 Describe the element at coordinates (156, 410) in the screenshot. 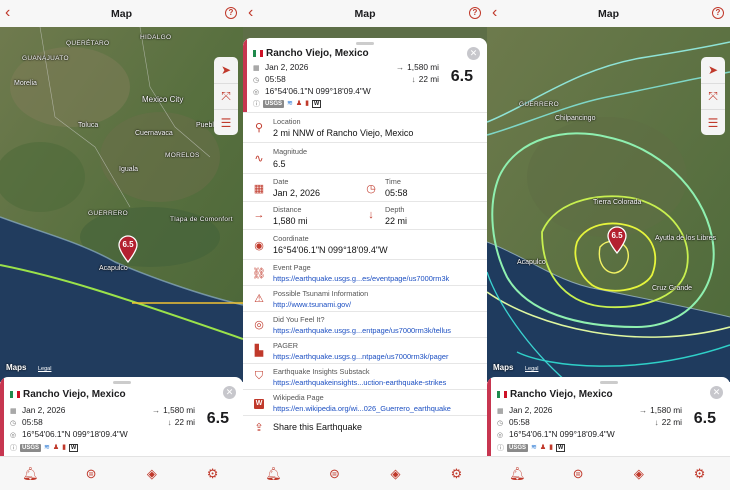

I see `arrow-right-icon: →` at that location.